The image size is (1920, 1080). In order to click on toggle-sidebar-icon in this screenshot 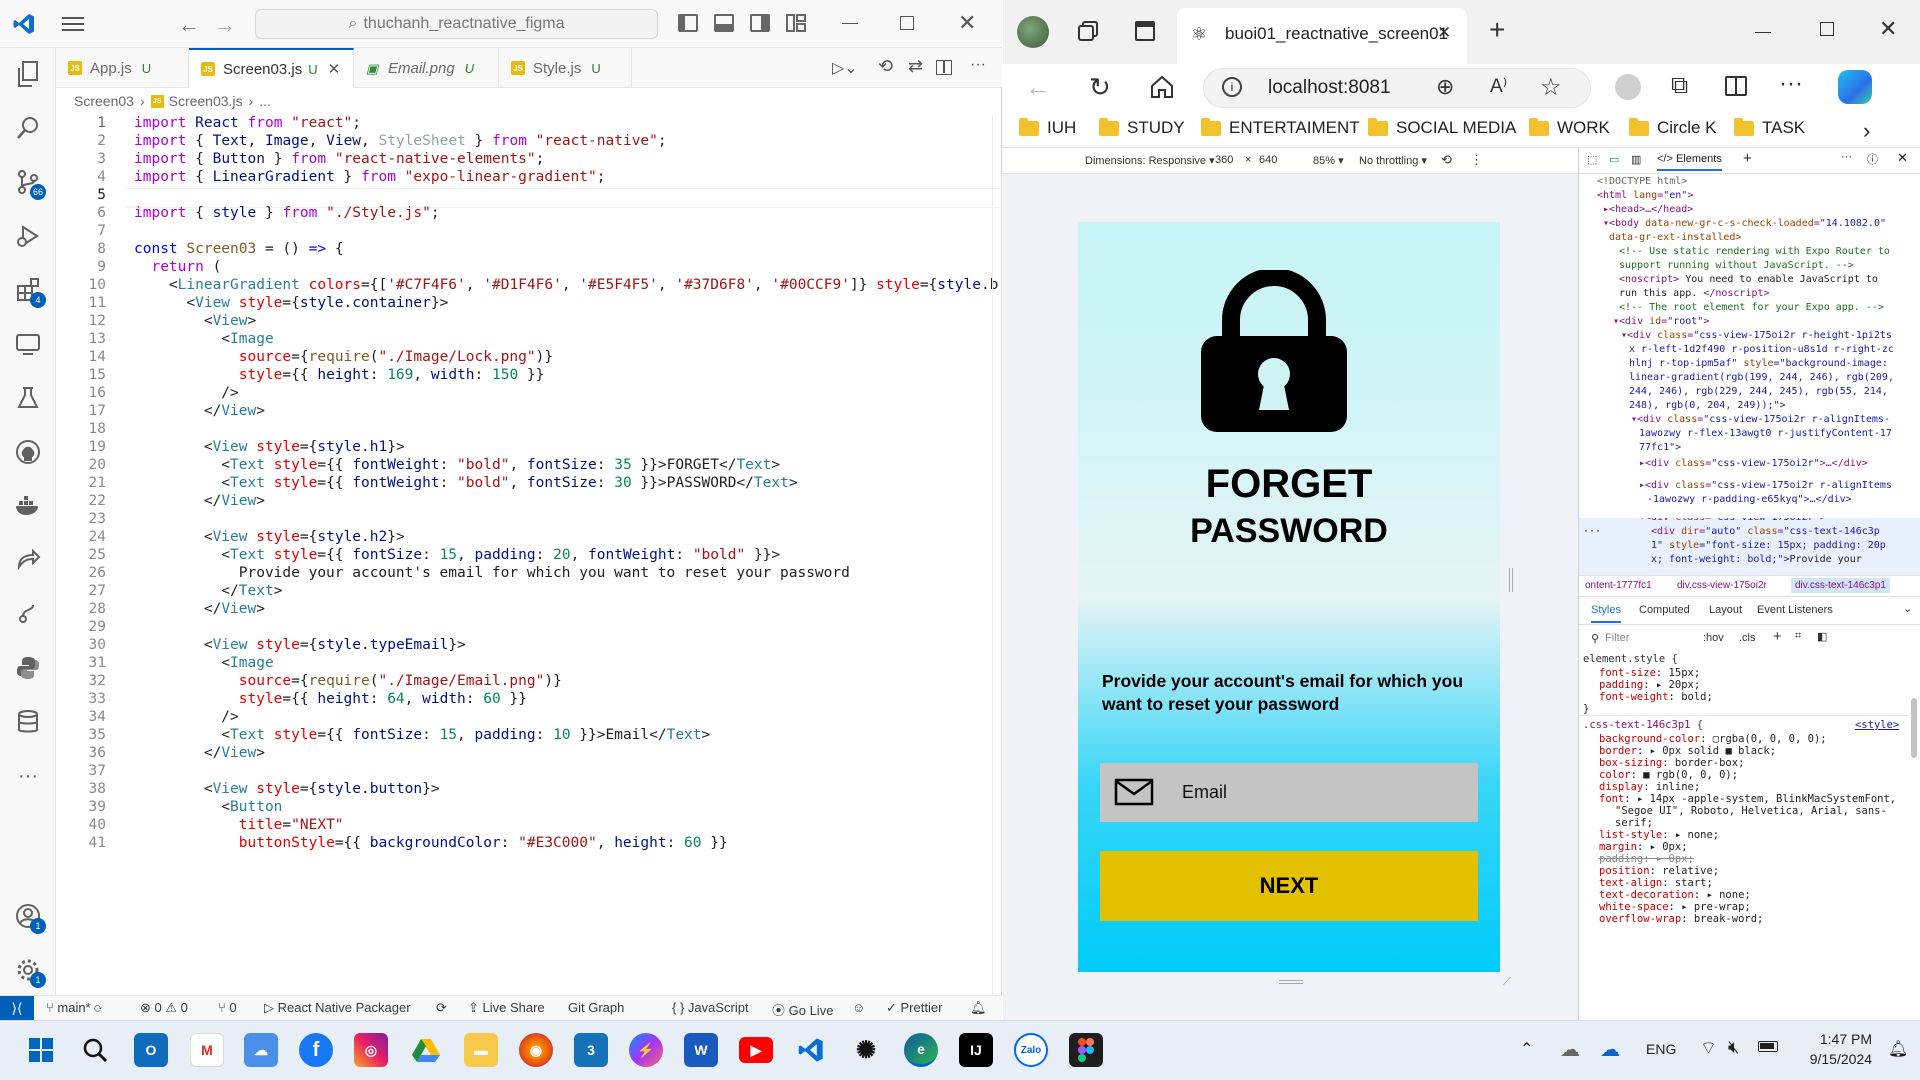, I will do `click(688, 23)`.